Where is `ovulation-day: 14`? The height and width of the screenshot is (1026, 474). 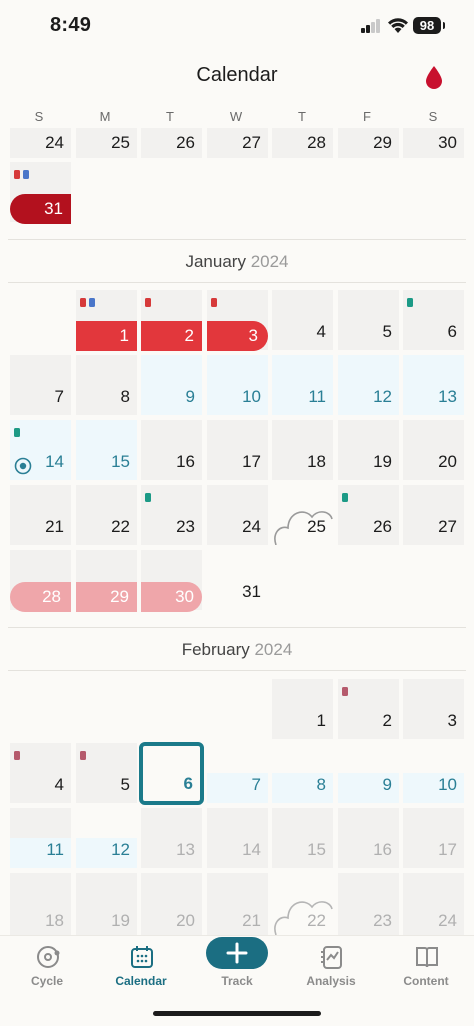
ovulation-day: 14 is located at coordinates (40, 450).